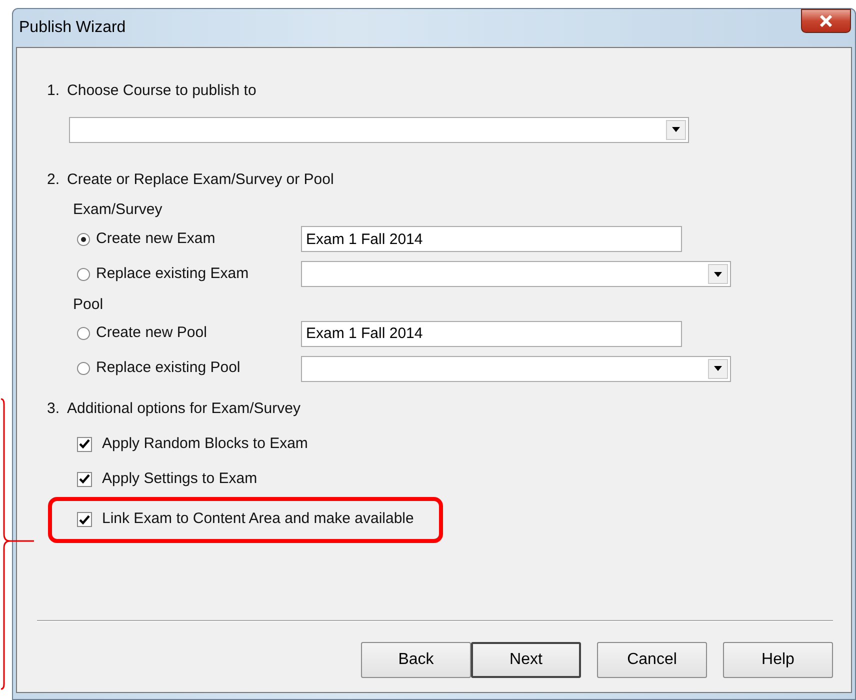 The width and height of the screenshot is (856, 700). What do you see at coordinates (151, 333) in the screenshot?
I see `option-label: Create new Pool` at bounding box center [151, 333].